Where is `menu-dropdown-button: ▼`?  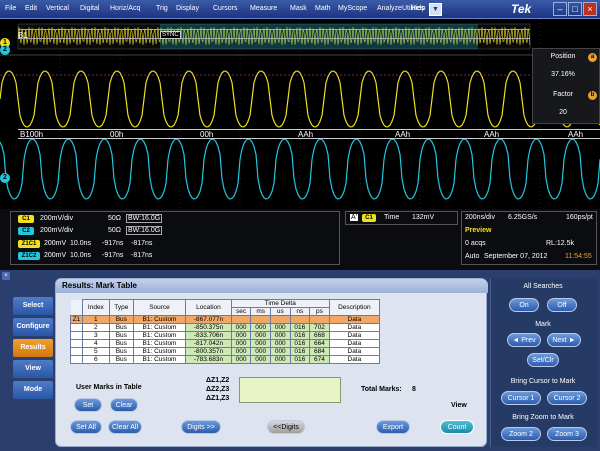 menu-dropdown-button: ▼ is located at coordinates (435, 9).